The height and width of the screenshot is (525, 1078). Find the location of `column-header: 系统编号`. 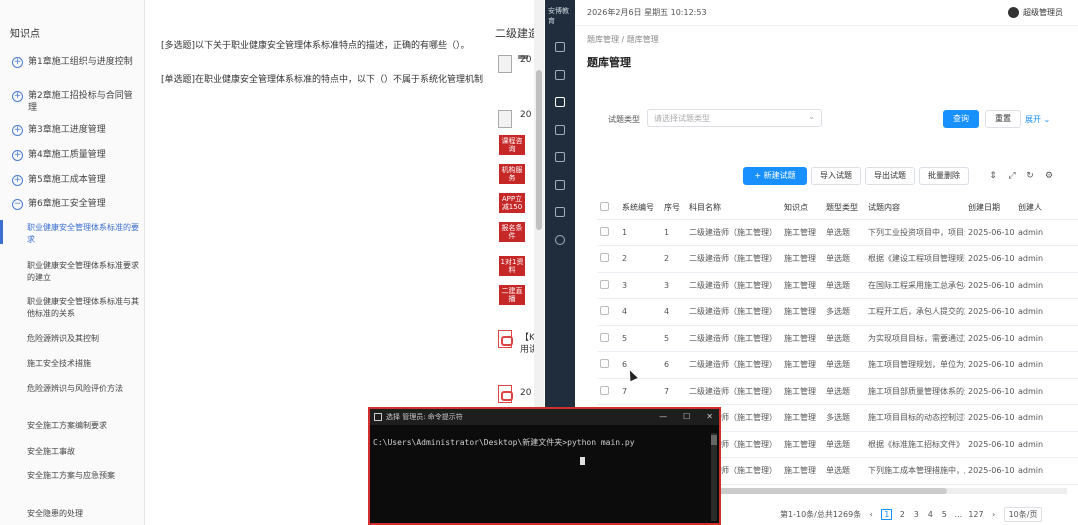

column-header: 系统编号 is located at coordinates (640, 208).